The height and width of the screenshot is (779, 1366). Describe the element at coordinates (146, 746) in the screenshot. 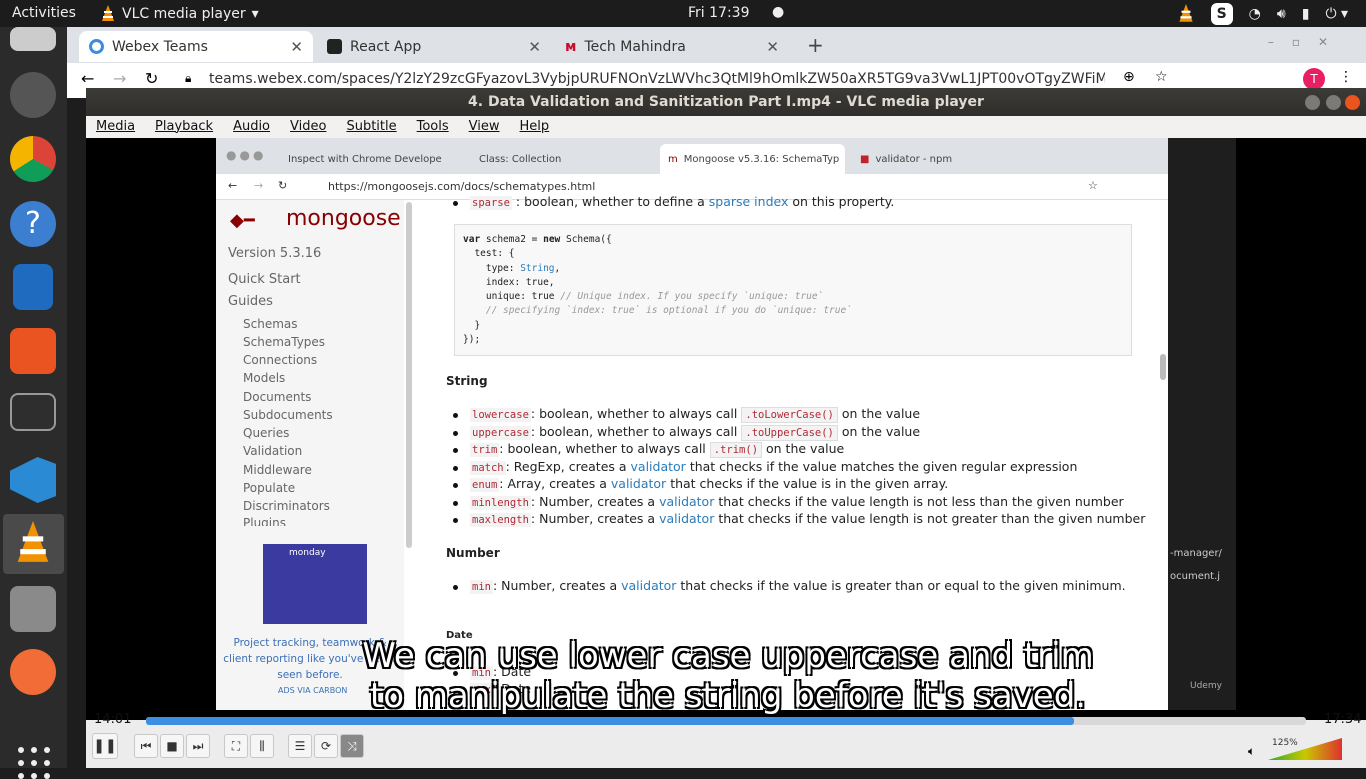

I see `previous-button: ⏮` at that location.